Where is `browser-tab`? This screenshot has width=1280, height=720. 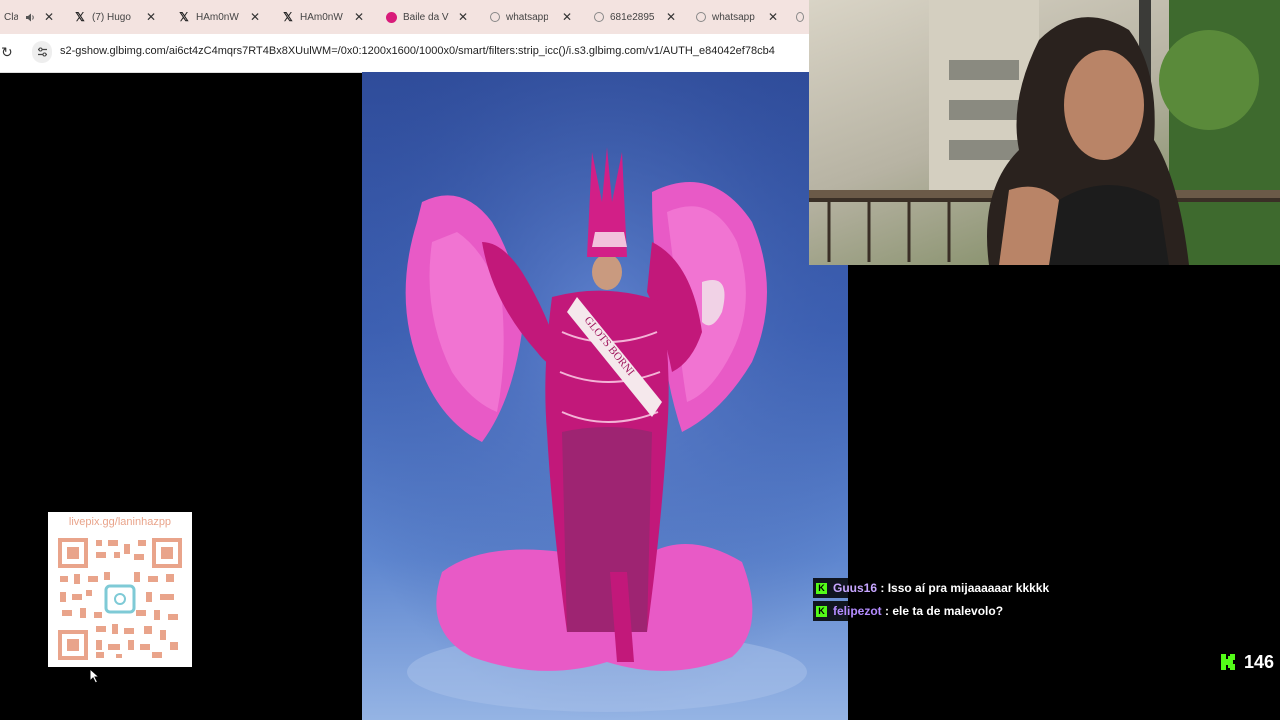
browser-tab is located at coordinates (803, 17).